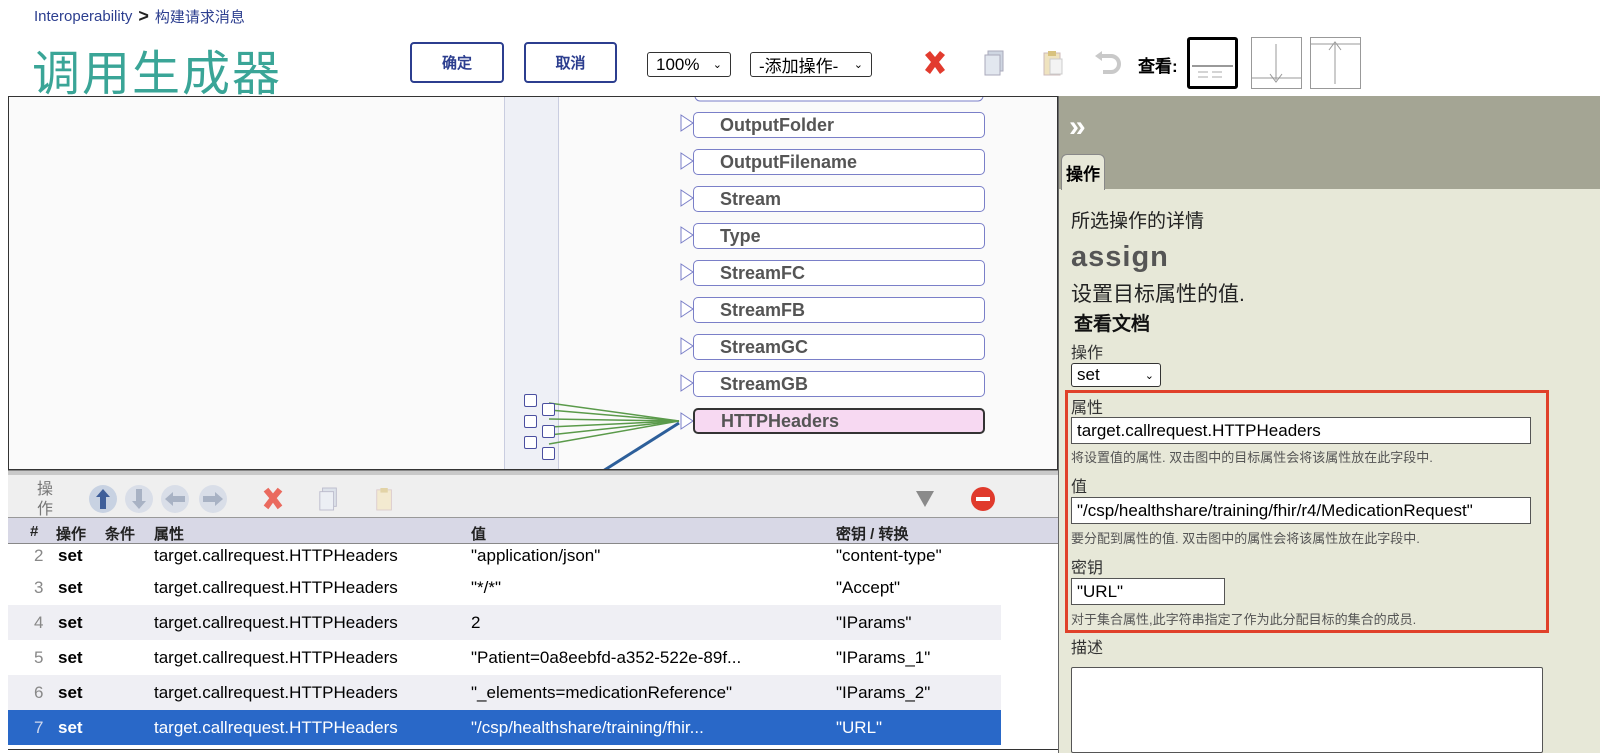  What do you see at coordinates (1087, 648) in the screenshot?
I see `description-field-label: 描述` at bounding box center [1087, 648].